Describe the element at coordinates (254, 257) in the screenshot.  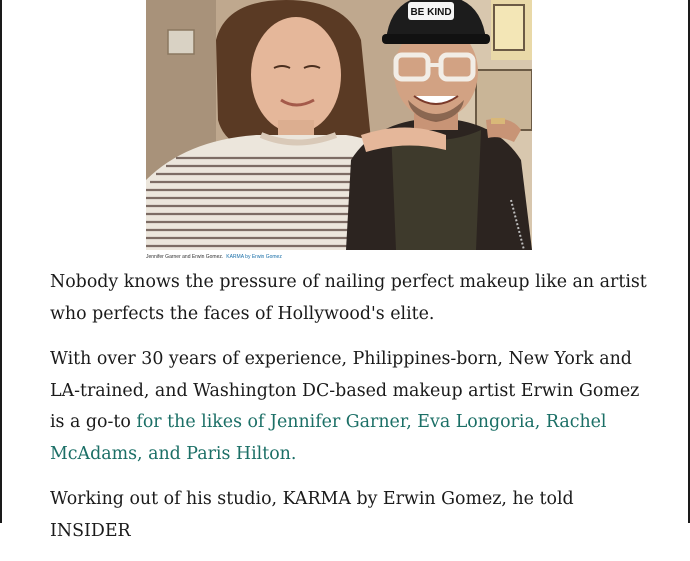
I see `photo-credit-link: KARMA by Erwin Gomez` at that location.